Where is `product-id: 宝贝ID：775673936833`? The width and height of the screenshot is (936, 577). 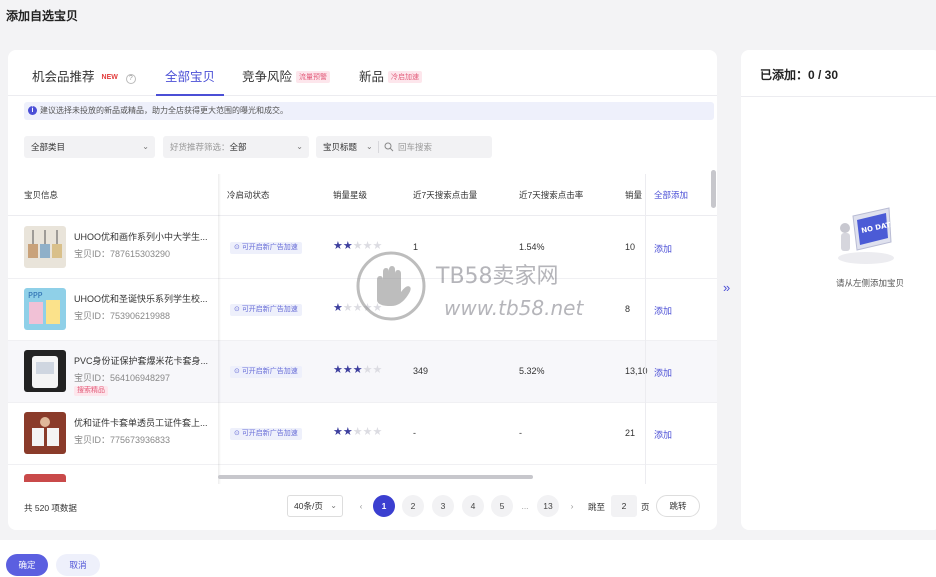
product-id: 宝贝ID：775673936833 is located at coordinates (122, 440).